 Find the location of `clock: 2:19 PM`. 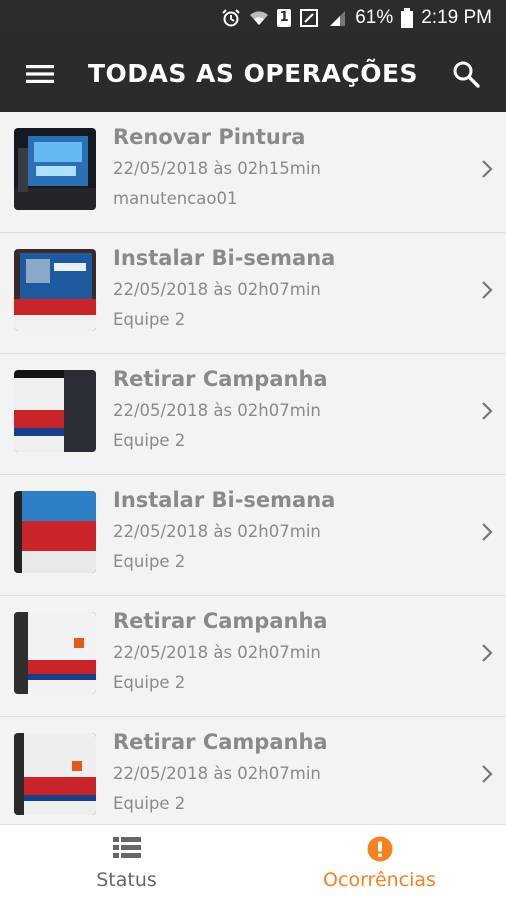

clock: 2:19 PM is located at coordinates (456, 17).